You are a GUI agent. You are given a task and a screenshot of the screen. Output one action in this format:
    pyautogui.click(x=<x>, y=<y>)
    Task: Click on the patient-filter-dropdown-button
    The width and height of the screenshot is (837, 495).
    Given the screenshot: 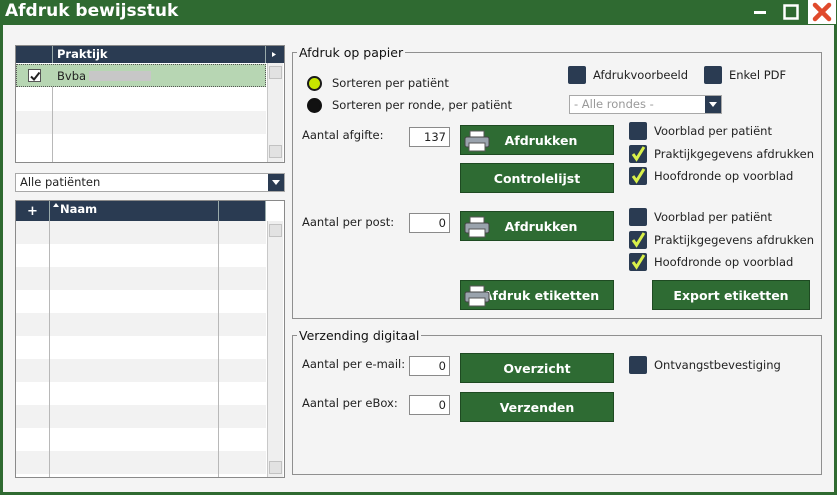 What is the action you would take?
    pyautogui.click(x=276, y=182)
    